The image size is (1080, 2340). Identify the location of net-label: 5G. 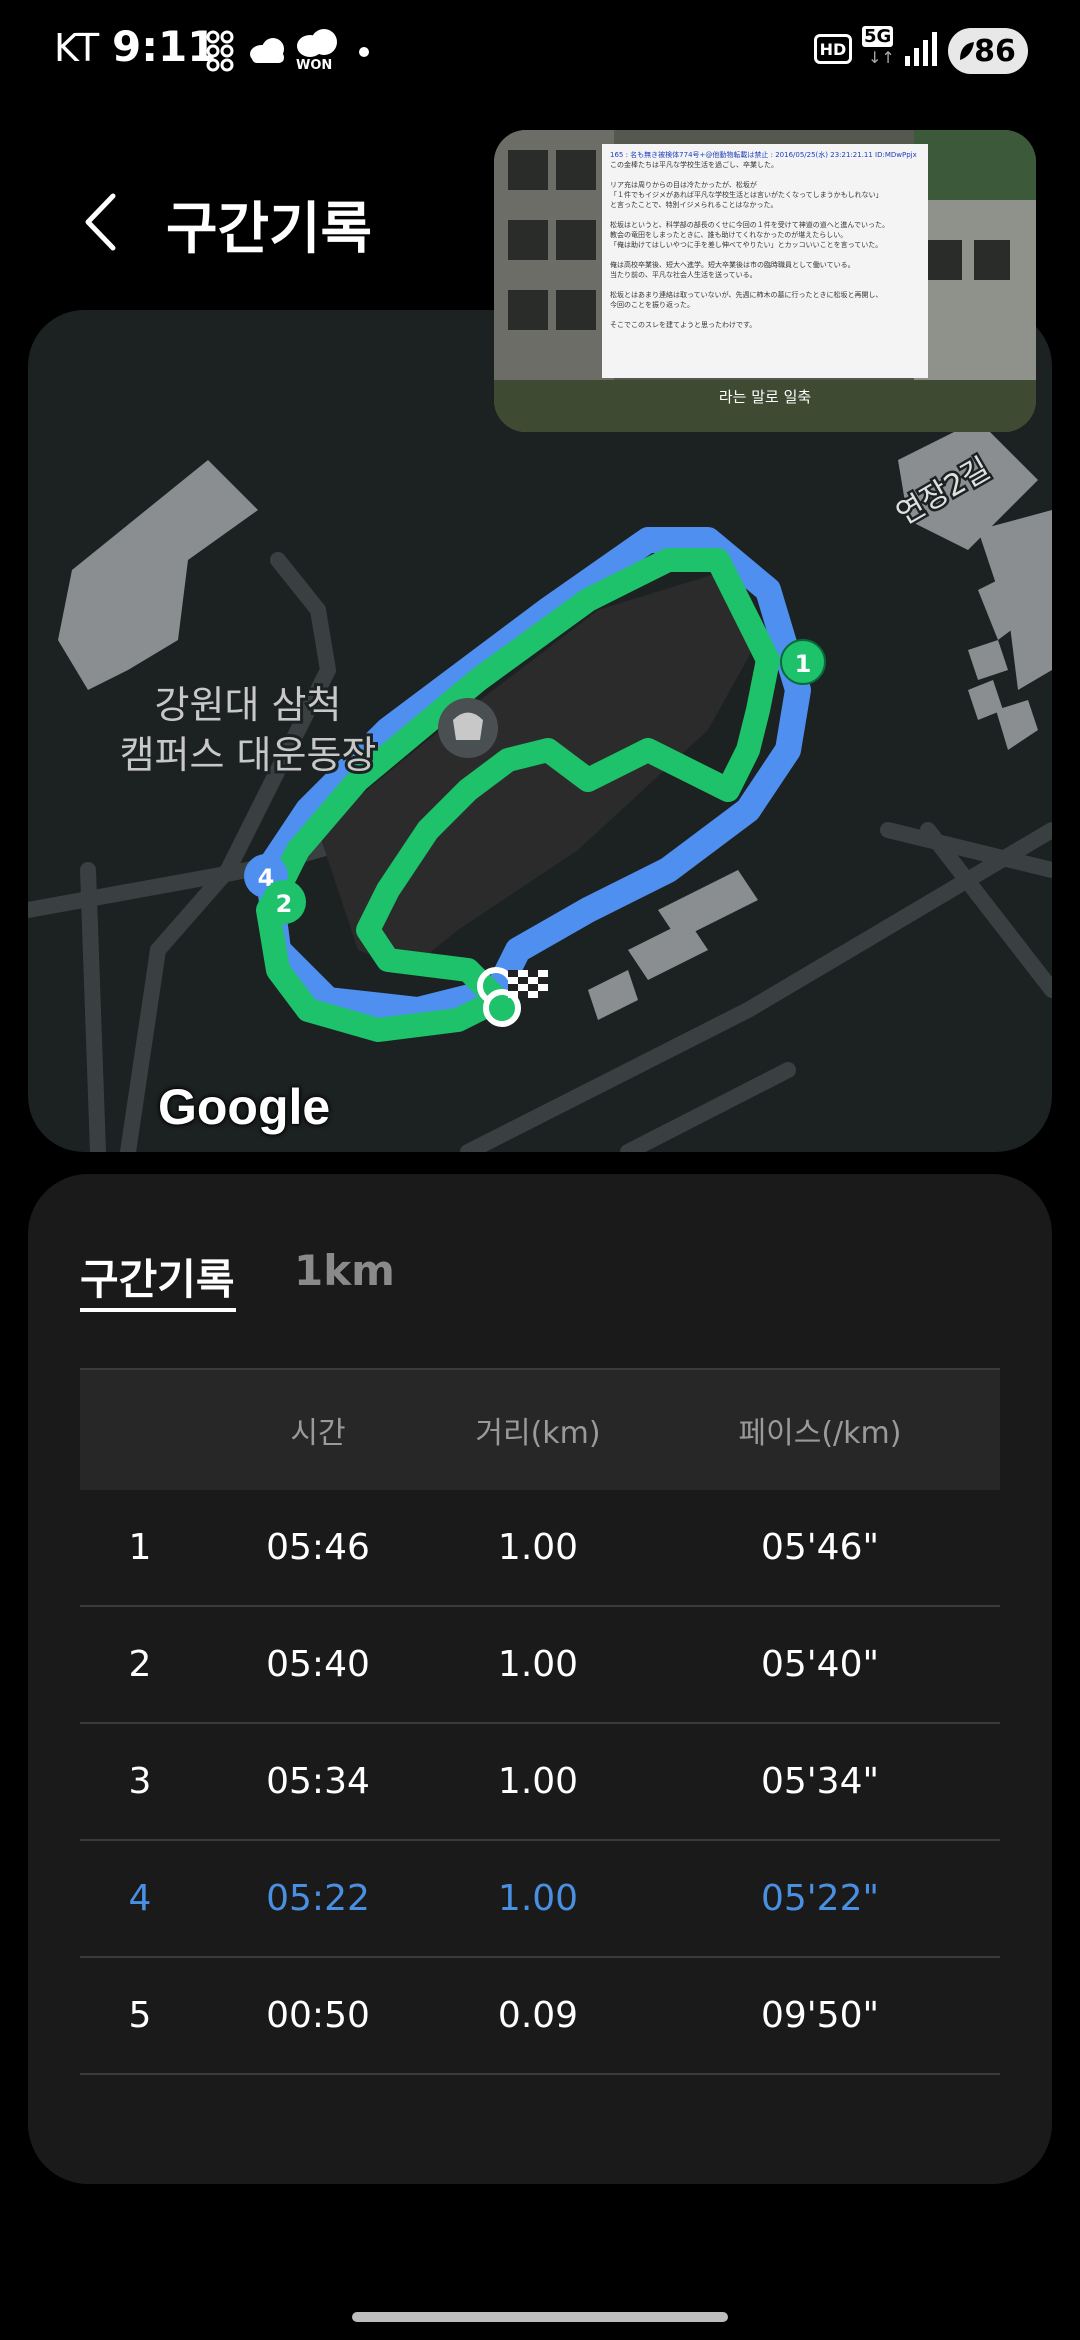
(878, 36).